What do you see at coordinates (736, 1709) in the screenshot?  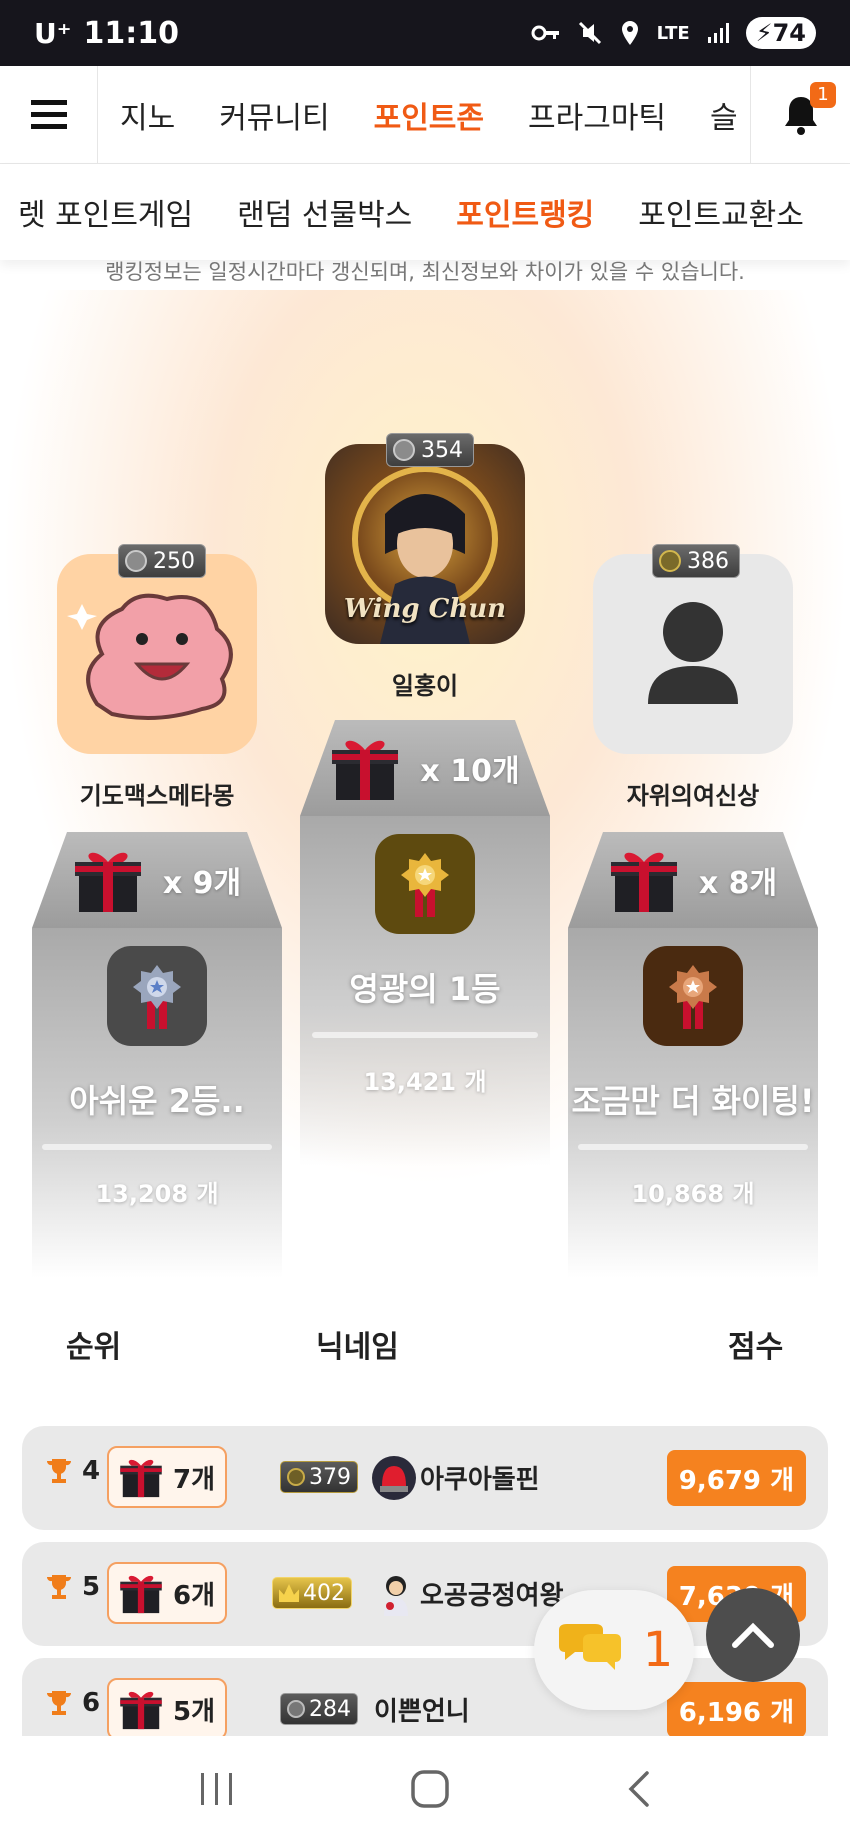 I see `row-score: 6,196 개` at bounding box center [736, 1709].